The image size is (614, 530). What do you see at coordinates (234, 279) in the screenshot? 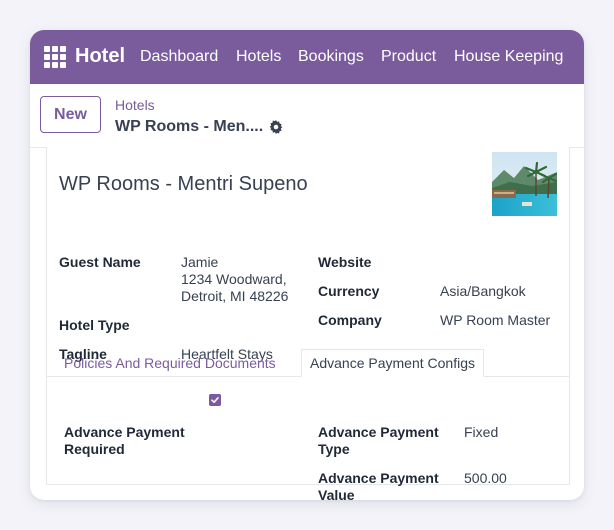
I see `guest-address-line: 1234 Woodward,` at bounding box center [234, 279].